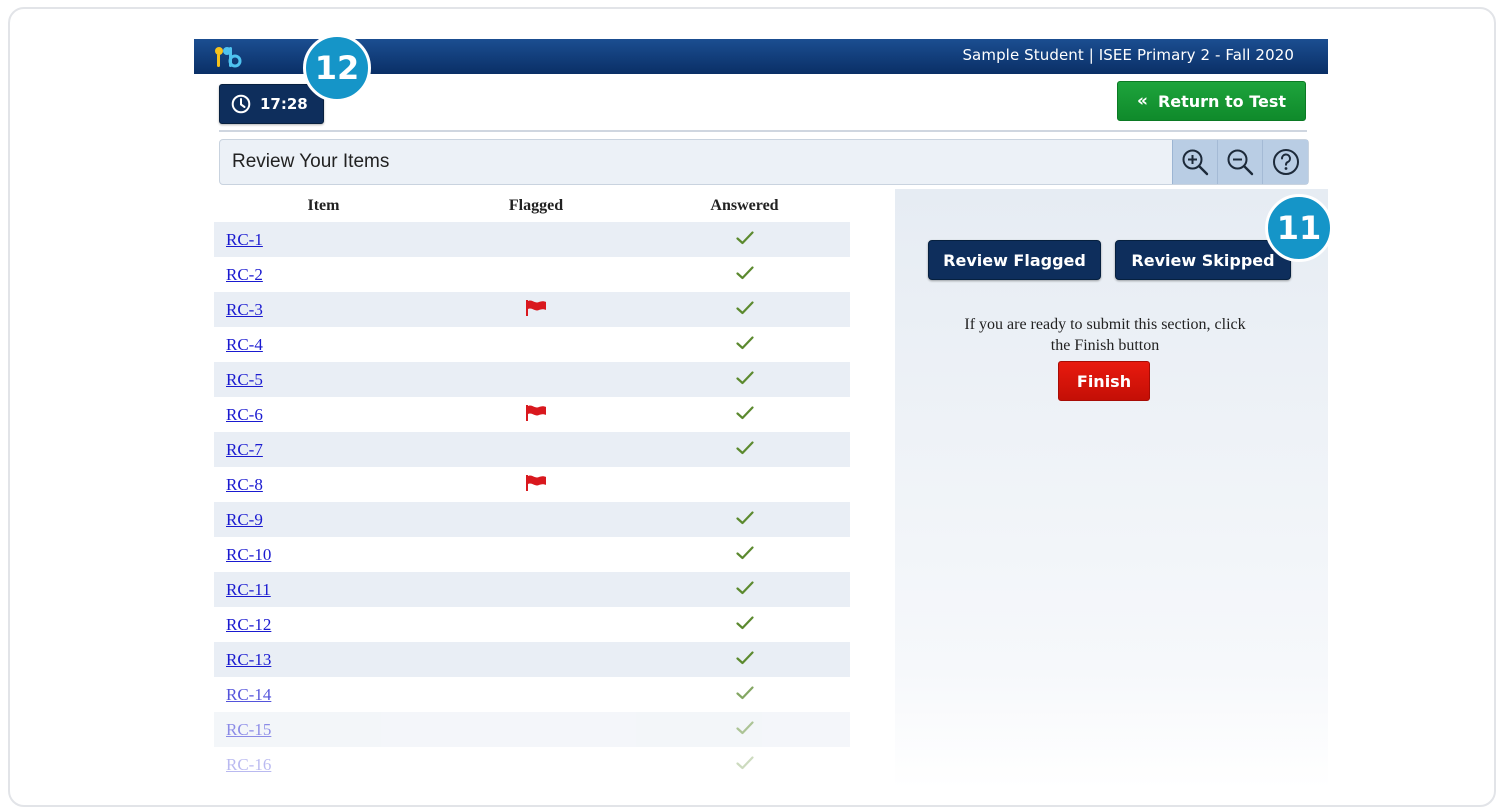 The height and width of the screenshot is (807, 1503). I want to click on item-cell: RC-12, so click(323, 625).